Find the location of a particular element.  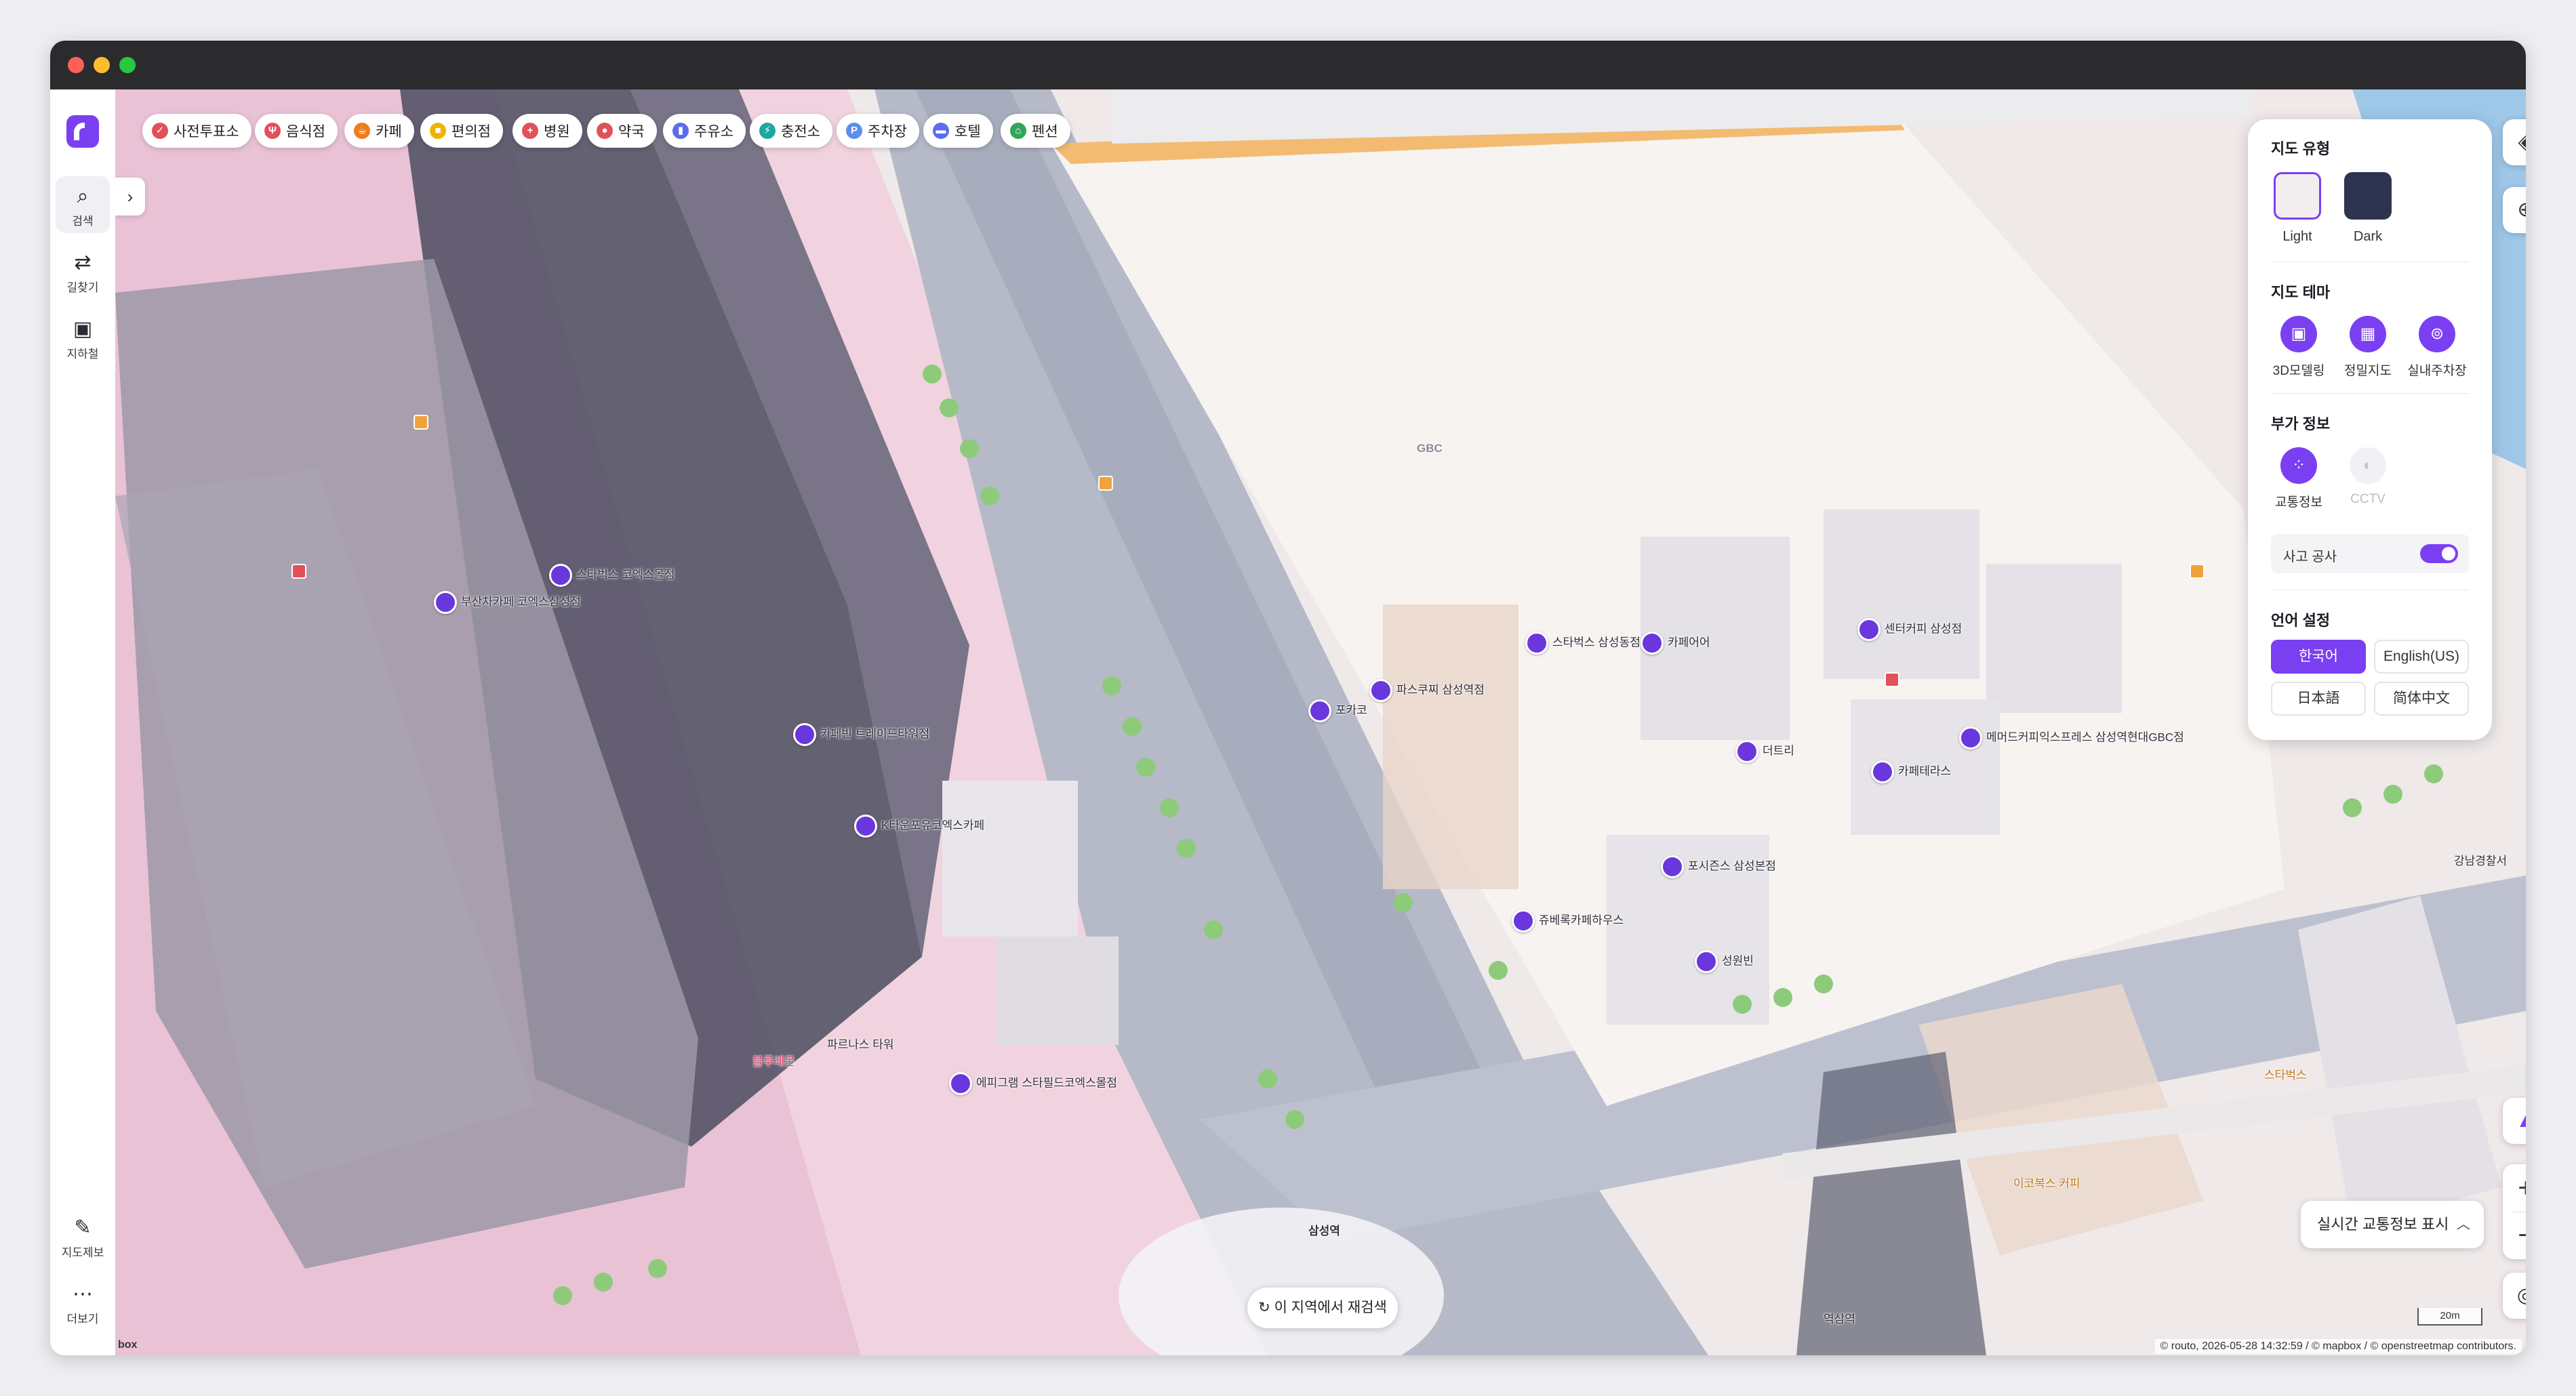

chip-label: 사전투표소 is located at coordinates (206, 132).